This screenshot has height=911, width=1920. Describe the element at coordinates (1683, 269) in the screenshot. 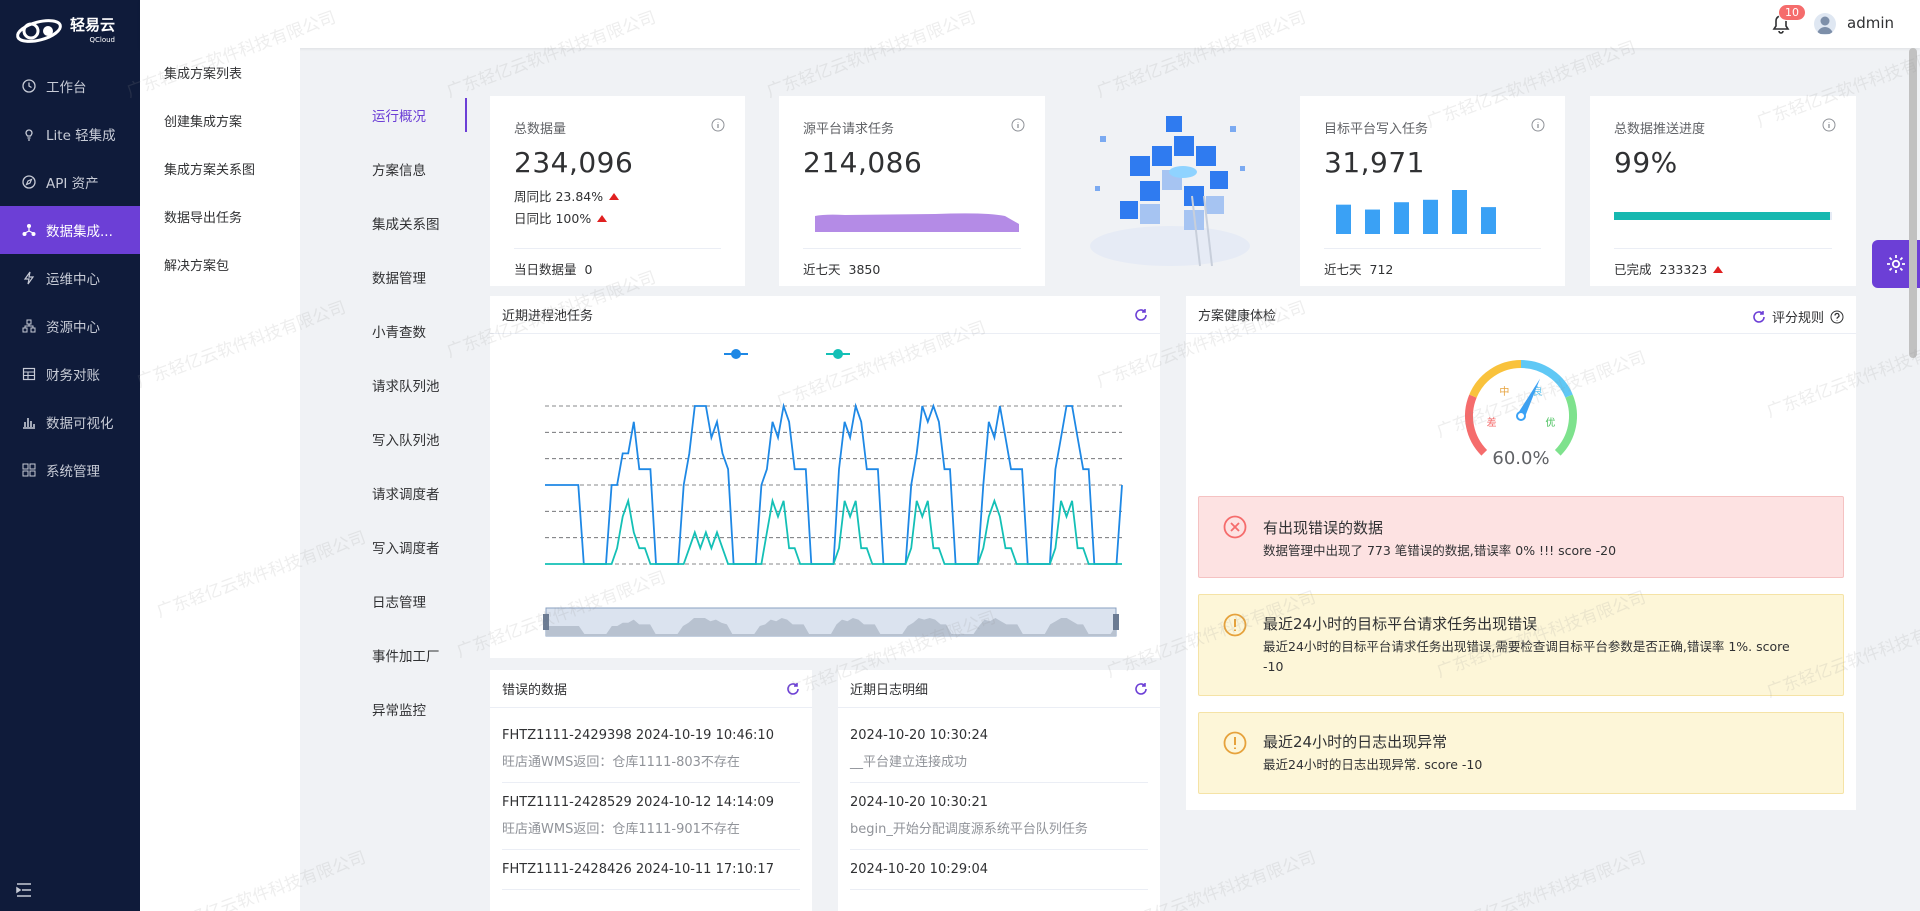

I see `footer-value: 233323` at that location.